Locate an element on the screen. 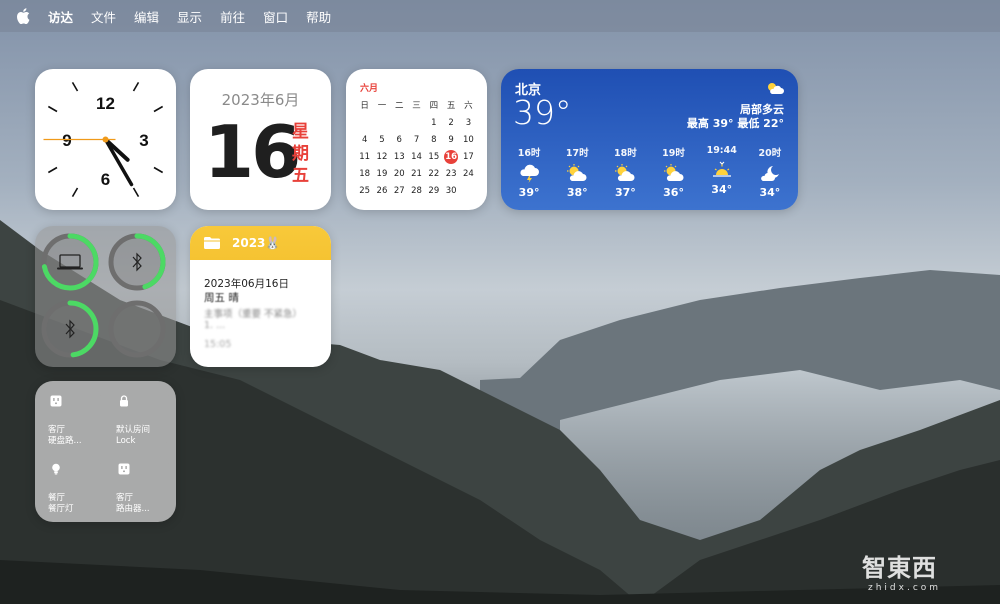 This screenshot has height=604, width=1000. calendar-weekday-header: 四 is located at coordinates (434, 106).